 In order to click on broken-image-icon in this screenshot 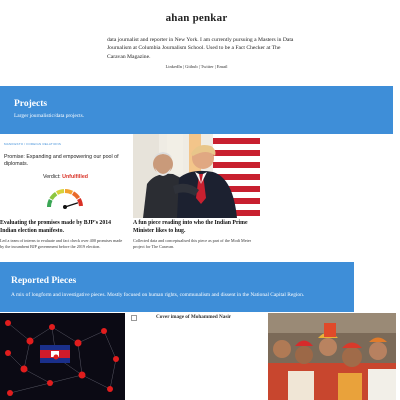, I will do `click(134, 318)`.